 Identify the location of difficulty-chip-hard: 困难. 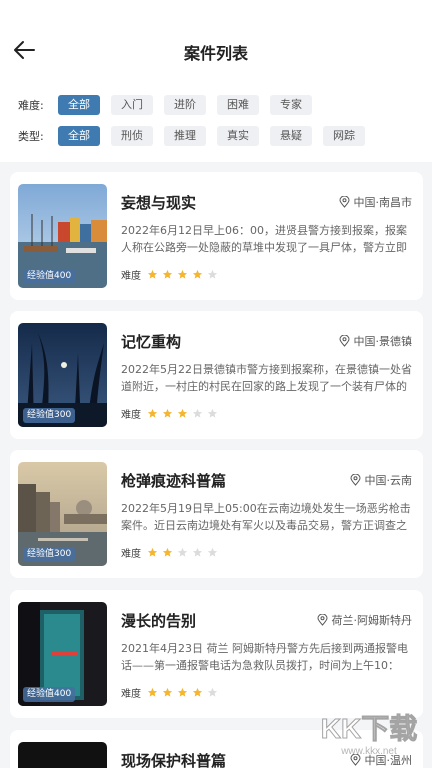
(238, 105).